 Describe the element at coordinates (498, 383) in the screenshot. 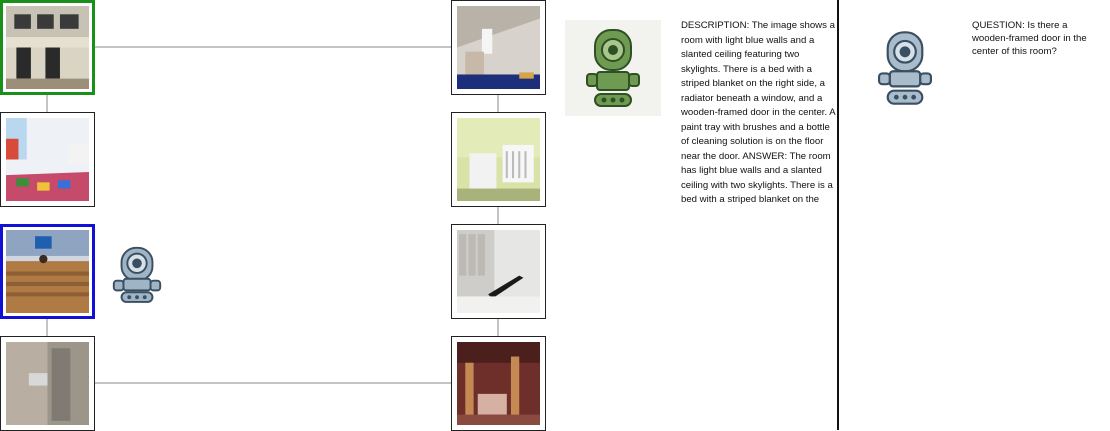

I see `image-basement` at that location.